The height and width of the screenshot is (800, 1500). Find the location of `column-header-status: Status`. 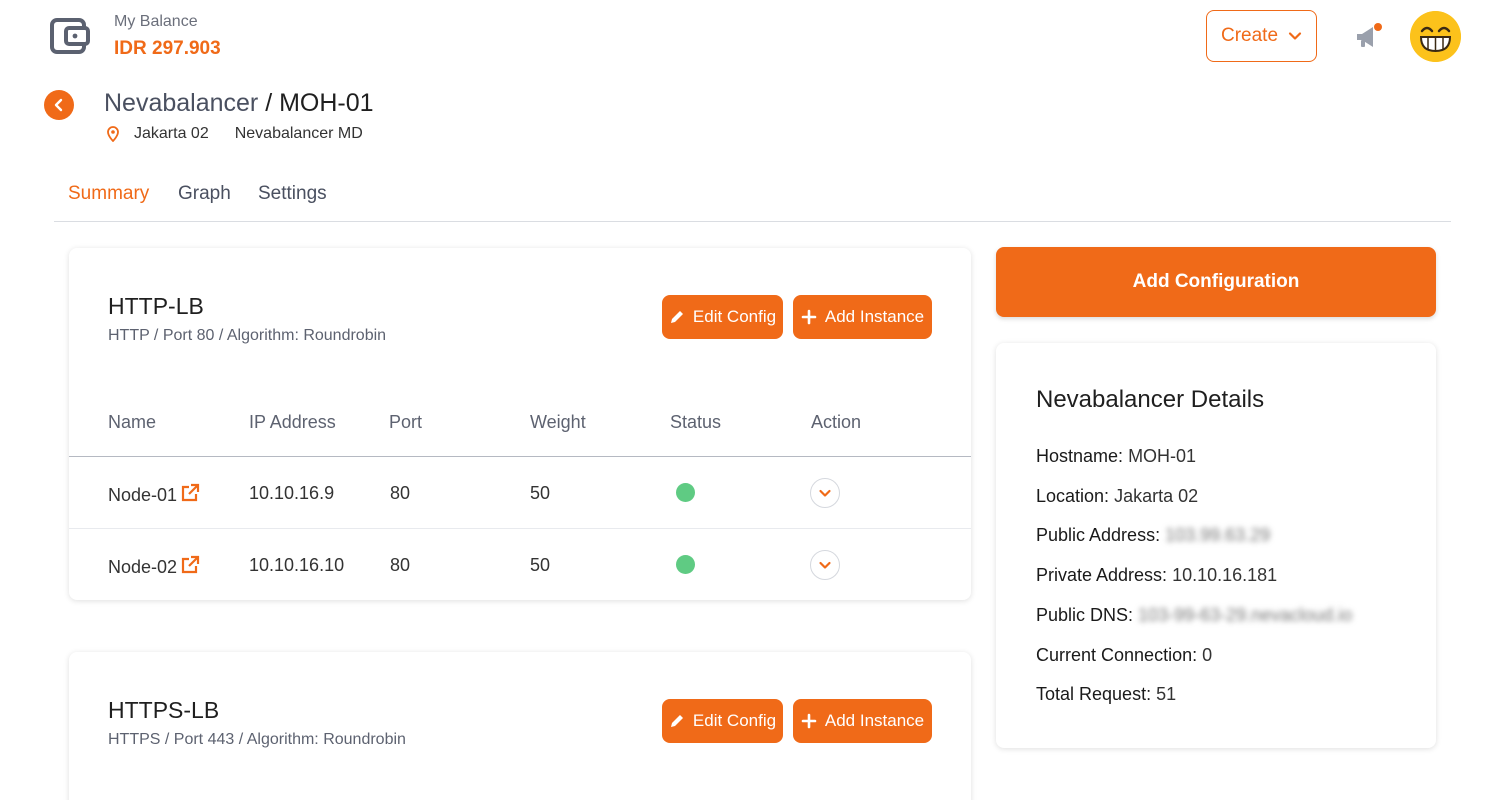

column-header-status: Status is located at coordinates (696, 422).